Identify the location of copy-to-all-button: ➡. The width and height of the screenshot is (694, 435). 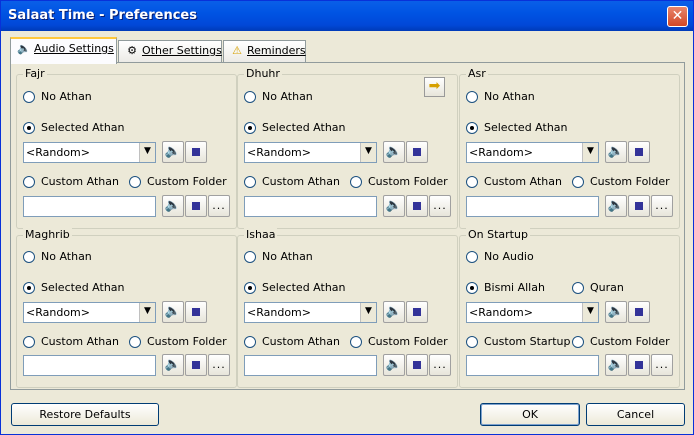
(434, 87).